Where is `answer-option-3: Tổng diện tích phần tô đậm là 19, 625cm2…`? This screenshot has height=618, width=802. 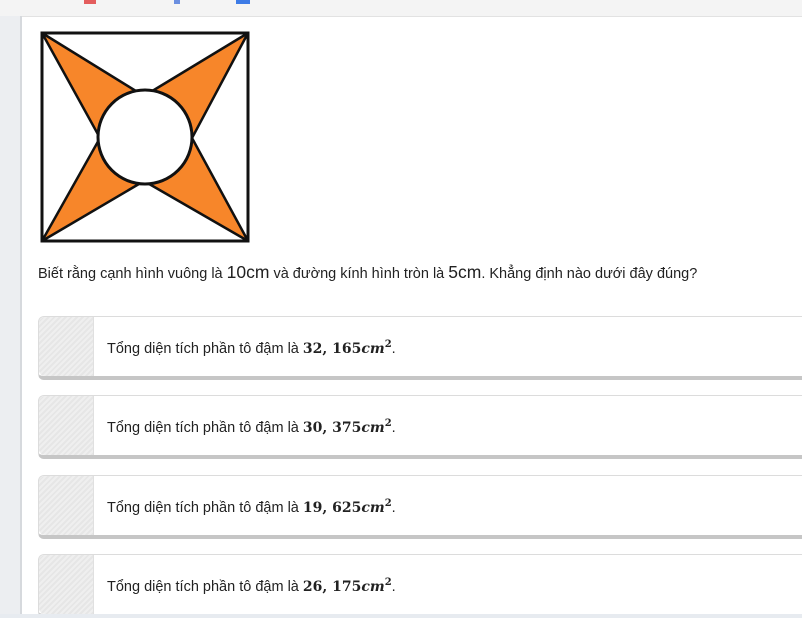 answer-option-3: Tổng diện tích phần tô đậm là 19, 625cm2… is located at coordinates (420, 507).